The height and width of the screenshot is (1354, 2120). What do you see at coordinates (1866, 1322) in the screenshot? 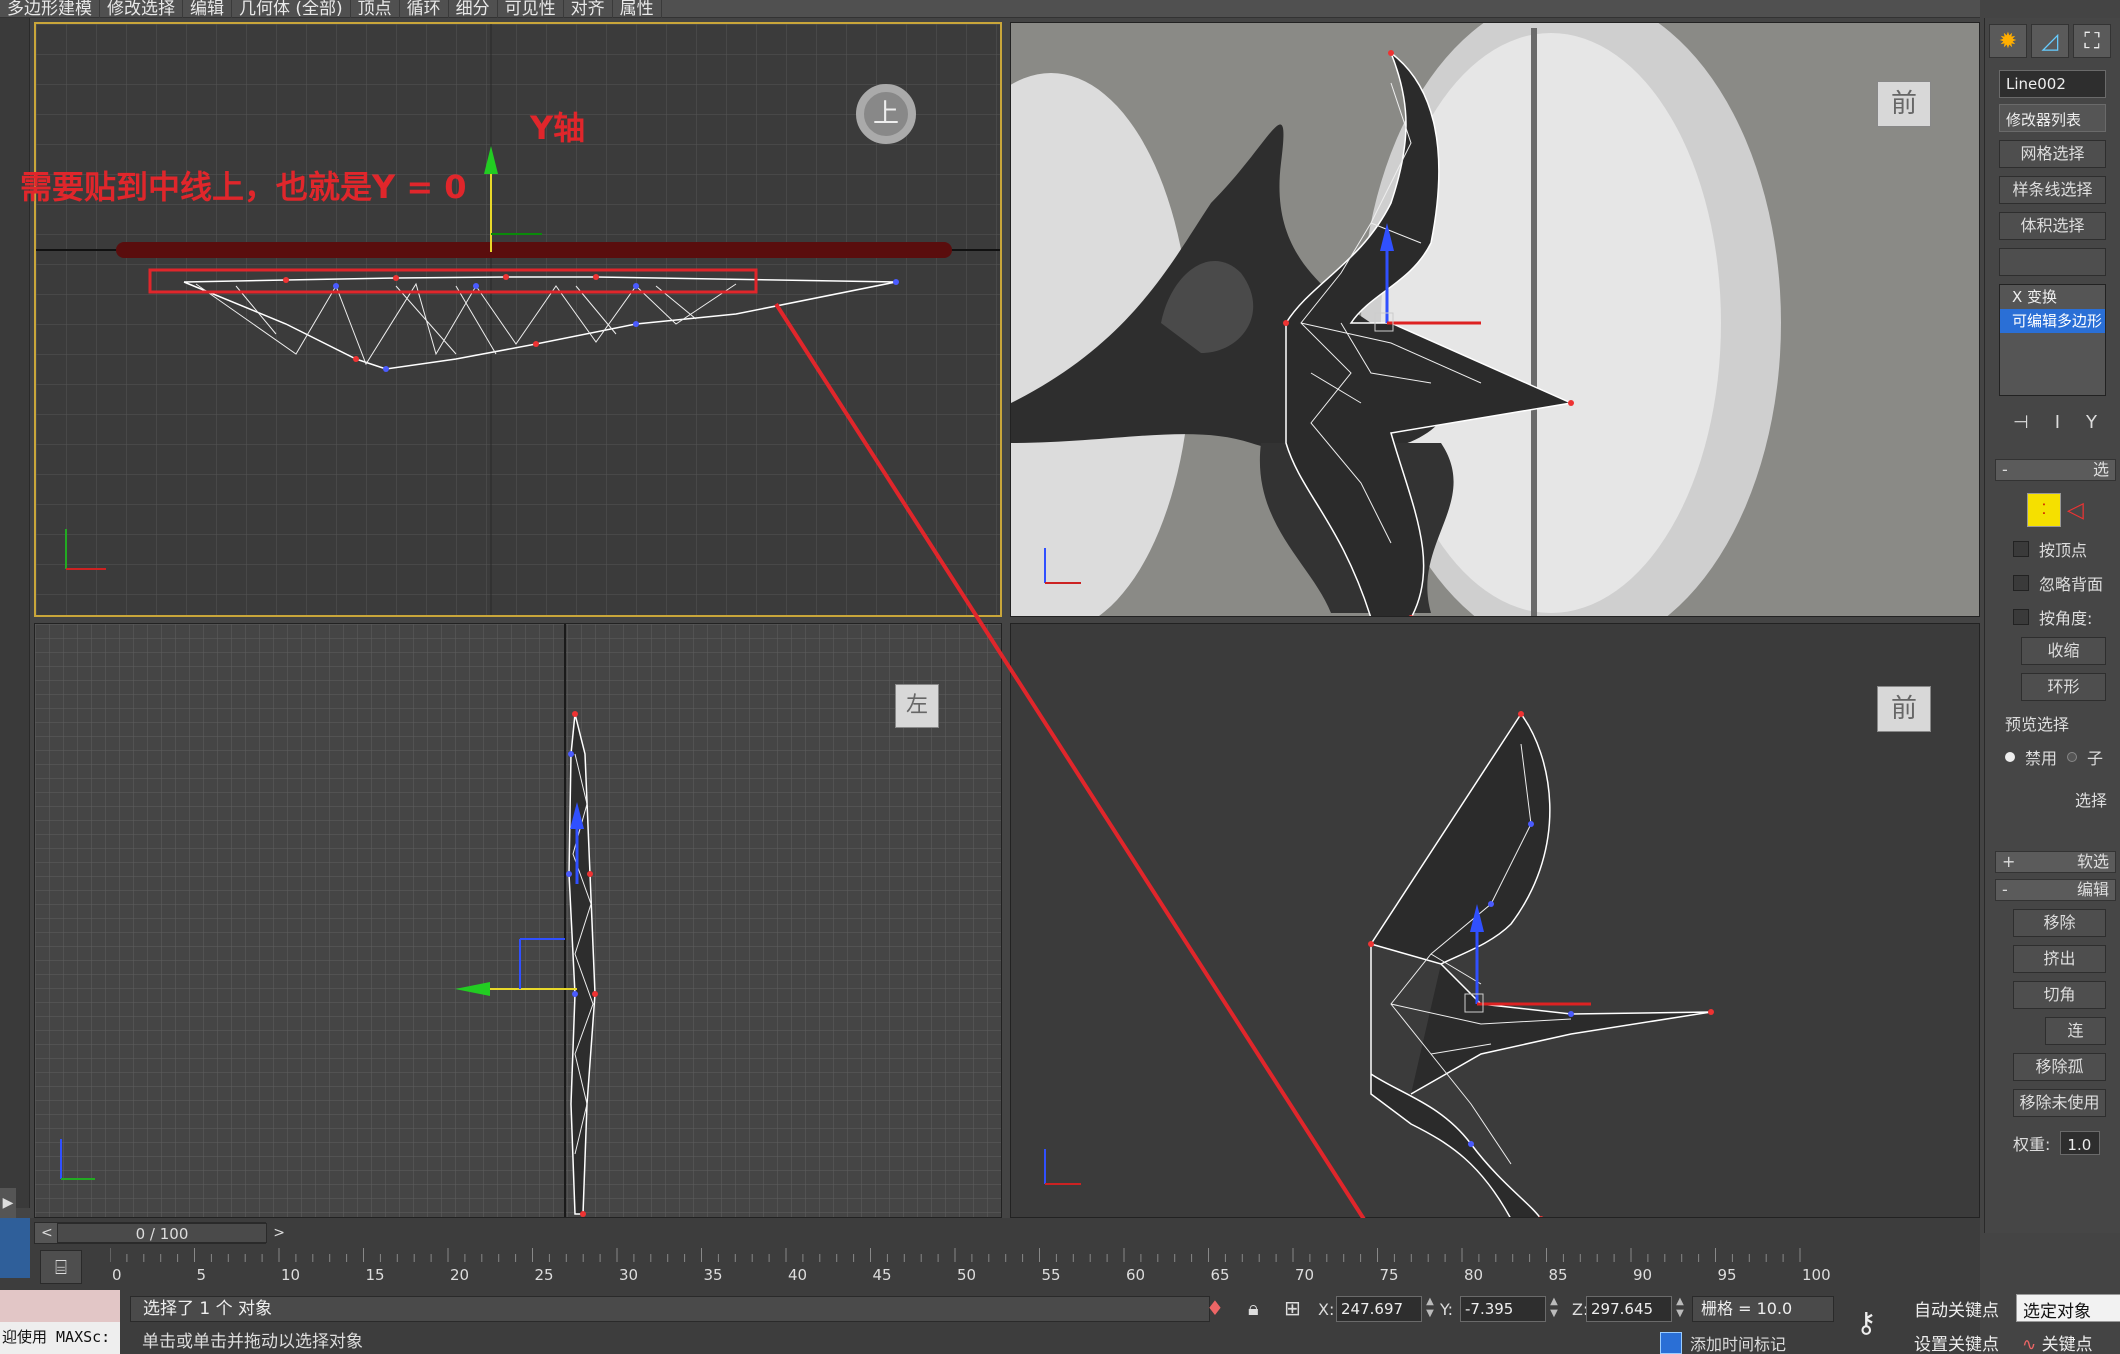
I see `key-icon: ⚷` at bounding box center [1866, 1322].